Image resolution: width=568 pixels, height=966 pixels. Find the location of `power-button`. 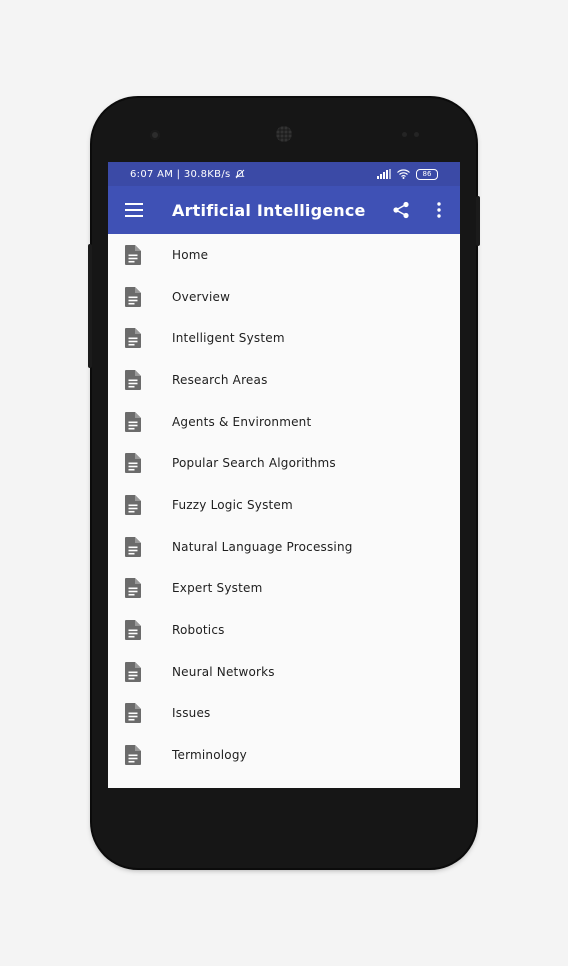

power-button is located at coordinates (478, 221).